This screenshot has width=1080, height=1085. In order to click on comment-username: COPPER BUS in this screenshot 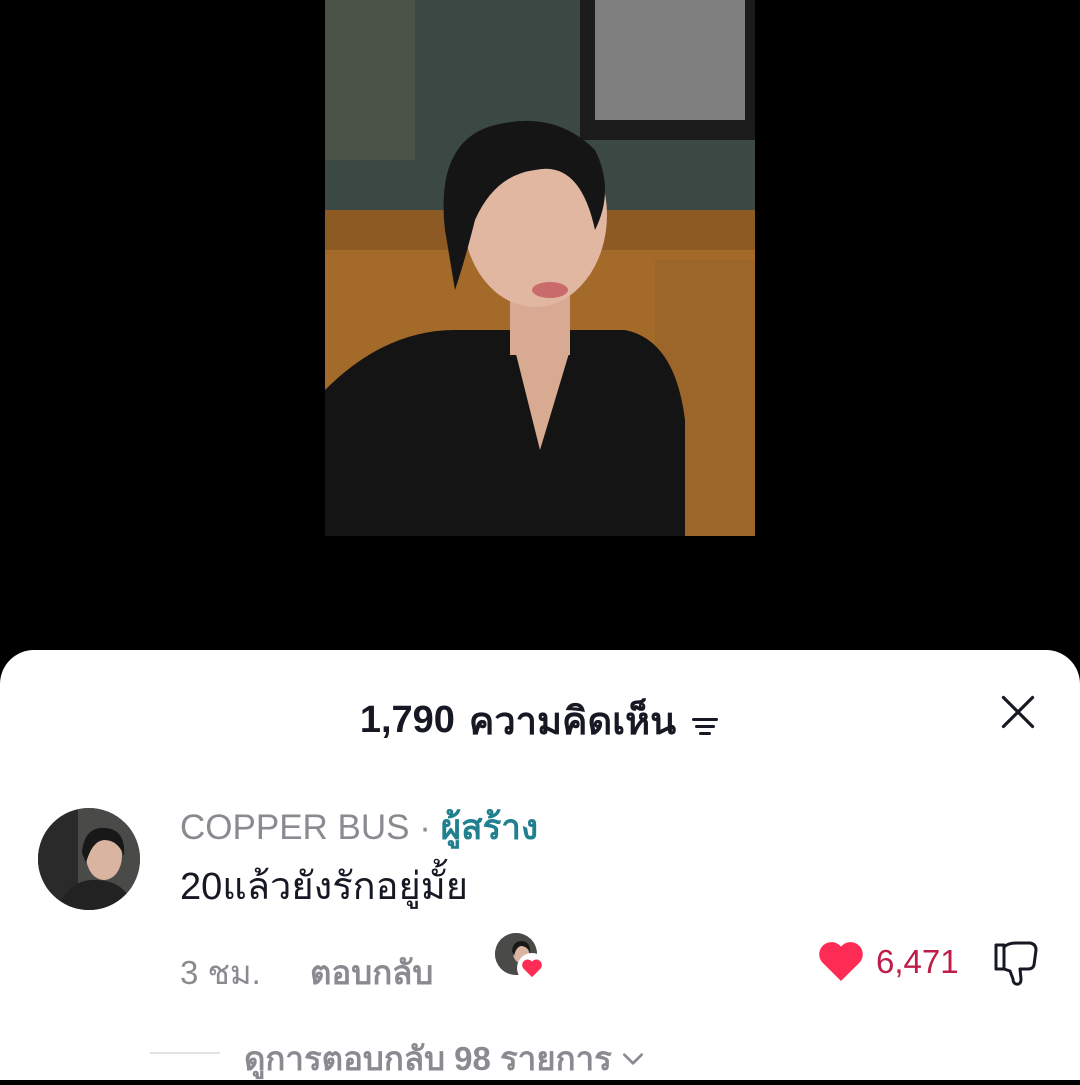, I will do `click(295, 827)`.